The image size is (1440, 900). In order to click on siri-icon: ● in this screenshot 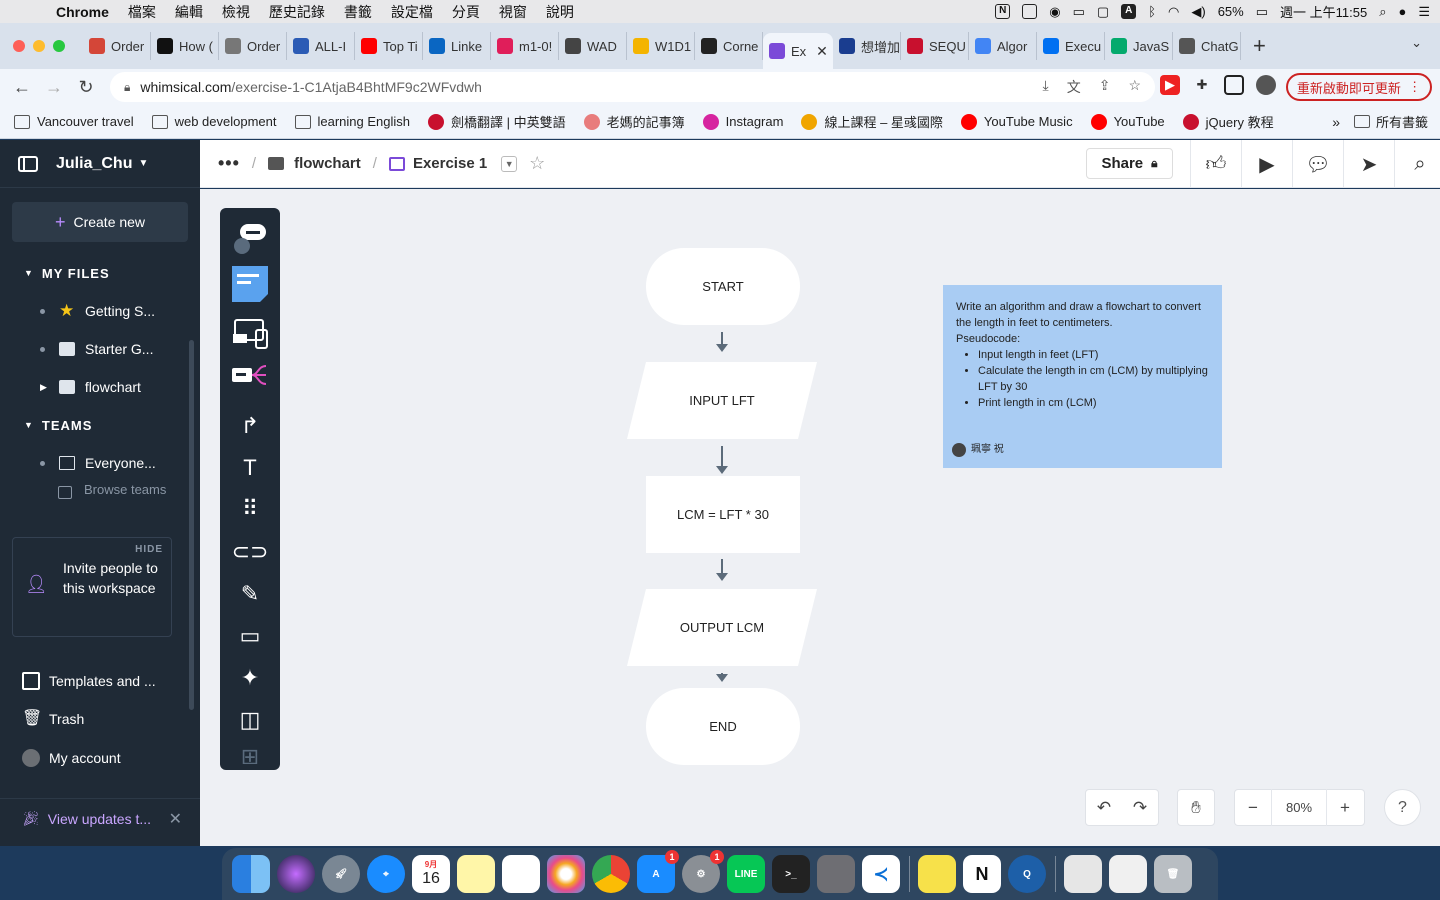, I will do `click(1402, 11)`.